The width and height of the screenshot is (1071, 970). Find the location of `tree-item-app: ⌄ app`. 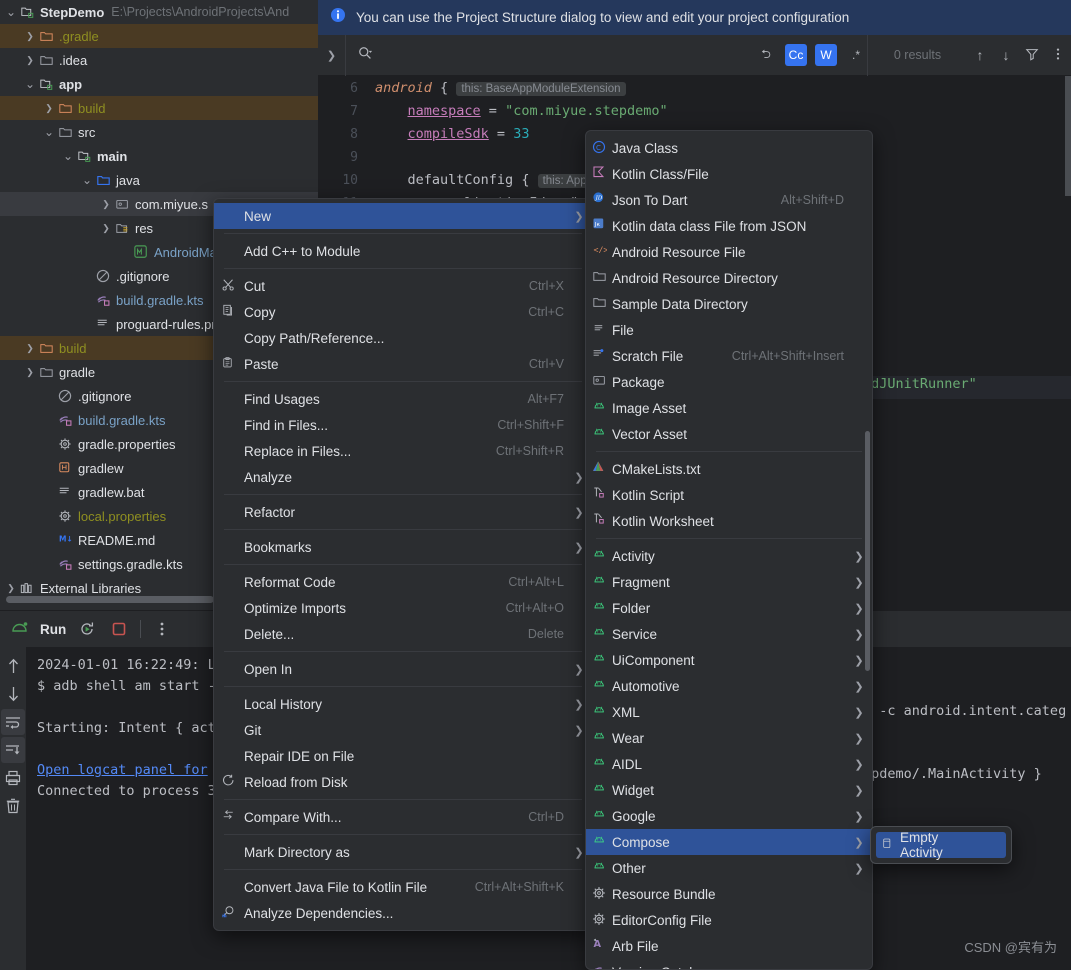

tree-item-app: ⌄ app is located at coordinates (159, 84).